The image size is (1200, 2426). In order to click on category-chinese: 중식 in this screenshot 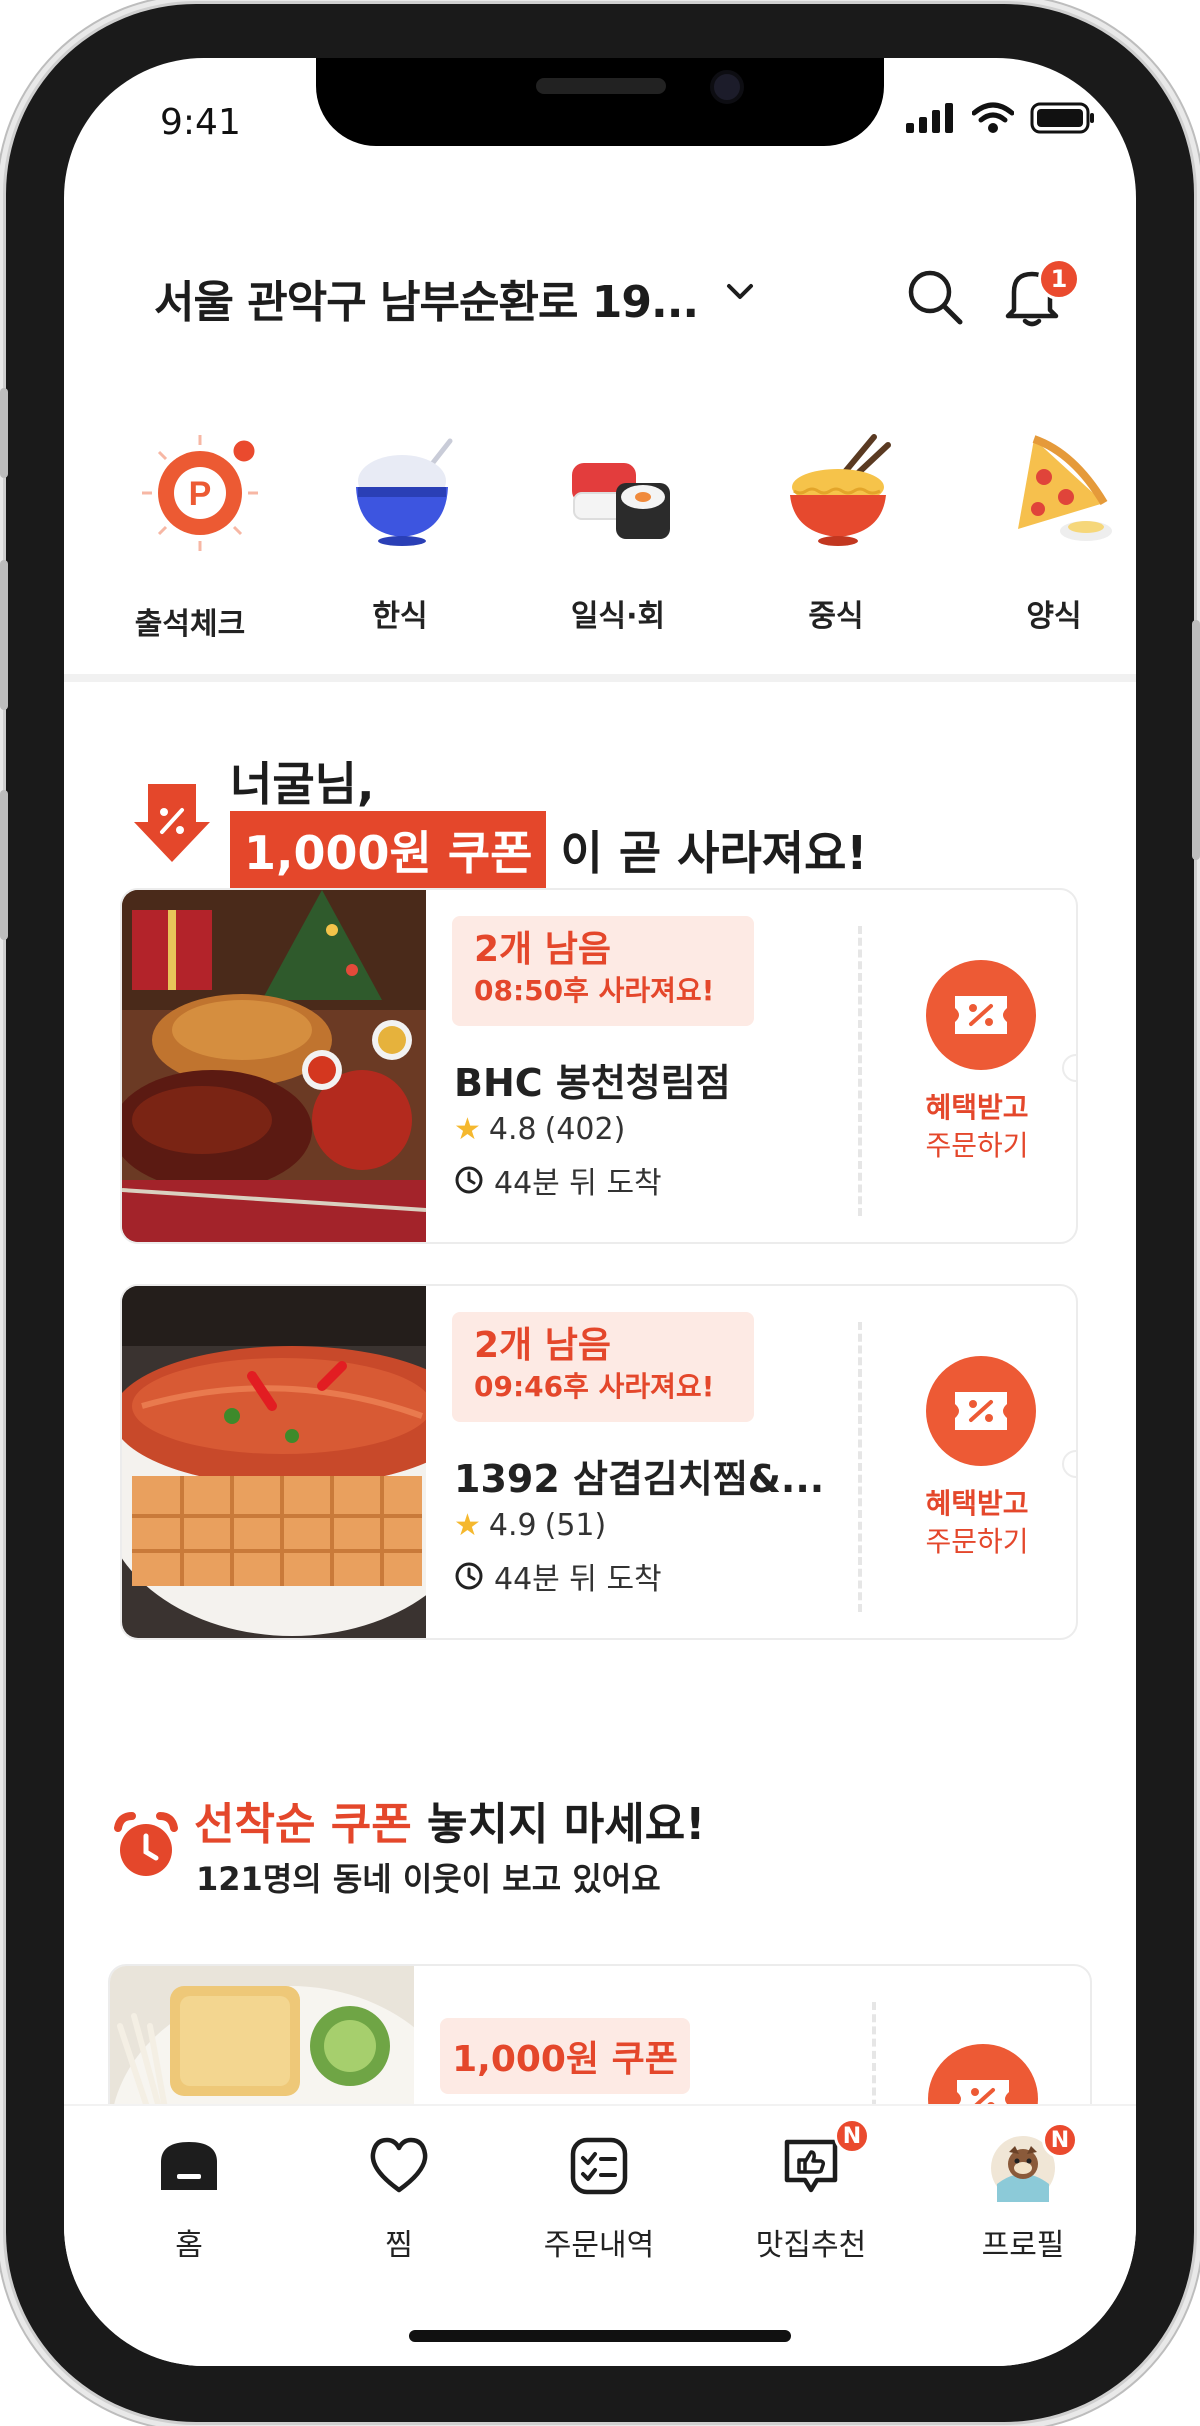, I will do `click(836, 513)`.